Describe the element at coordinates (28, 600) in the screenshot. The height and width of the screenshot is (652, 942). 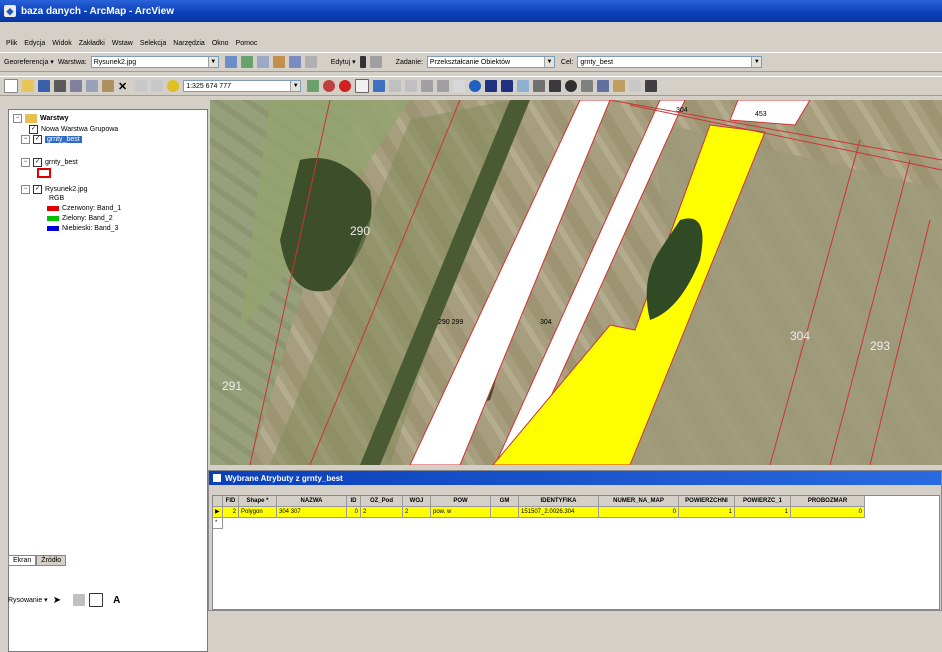
I see `drawing-menu: Rysowanie ▾` at that location.